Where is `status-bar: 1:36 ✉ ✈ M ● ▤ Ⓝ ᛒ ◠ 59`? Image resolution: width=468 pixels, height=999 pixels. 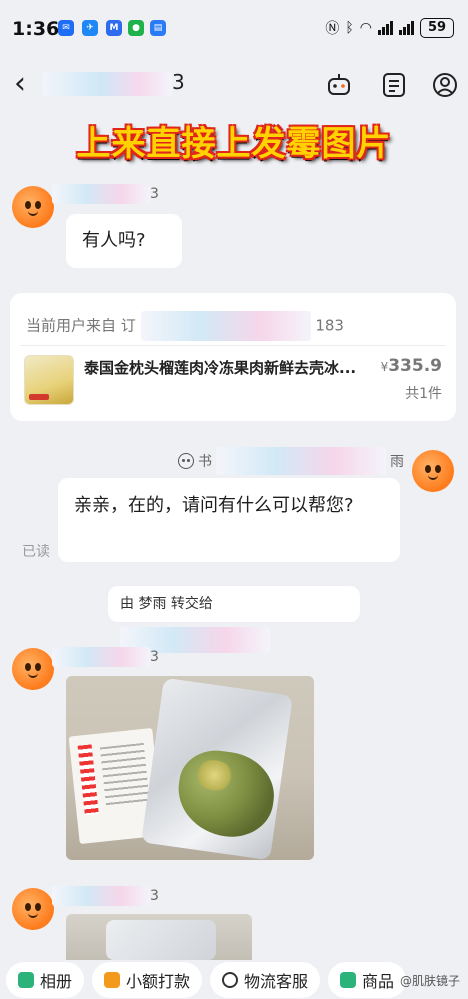 status-bar: 1:36 ✉ ✈ M ● ▤ Ⓝ ᛒ ◠ 59 is located at coordinates (234, 30).